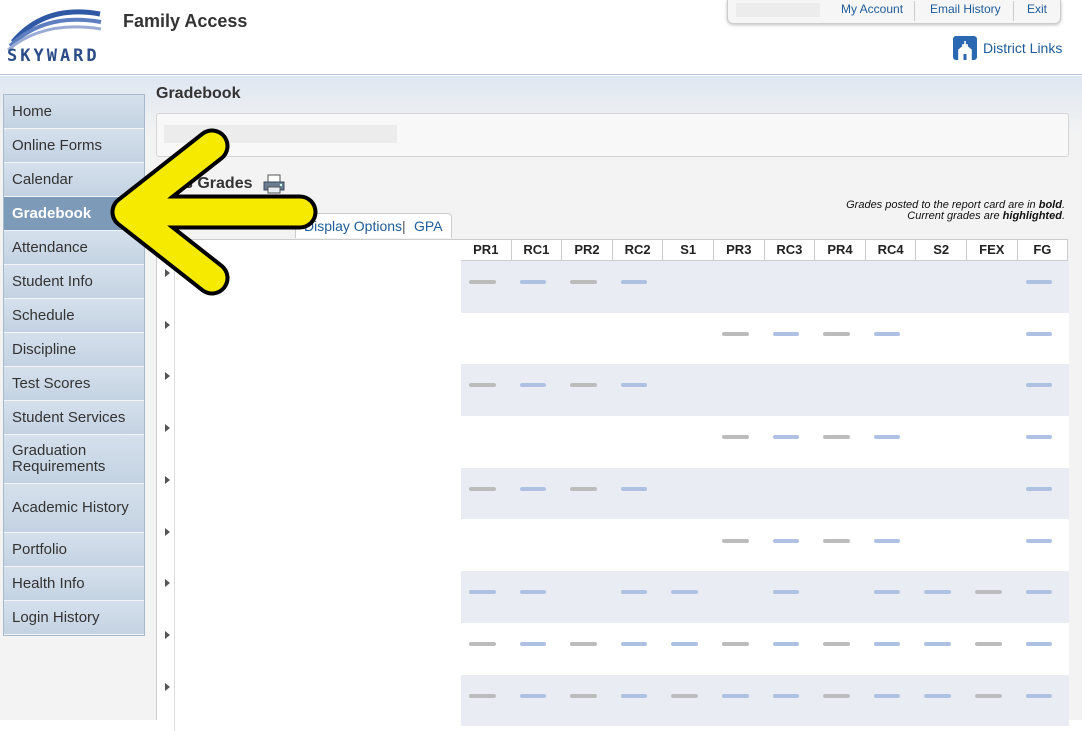 The image size is (1082, 731). Describe the element at coordinates (1007, 48) in the screenshot. I see `district-links-button: District Links` at that location.